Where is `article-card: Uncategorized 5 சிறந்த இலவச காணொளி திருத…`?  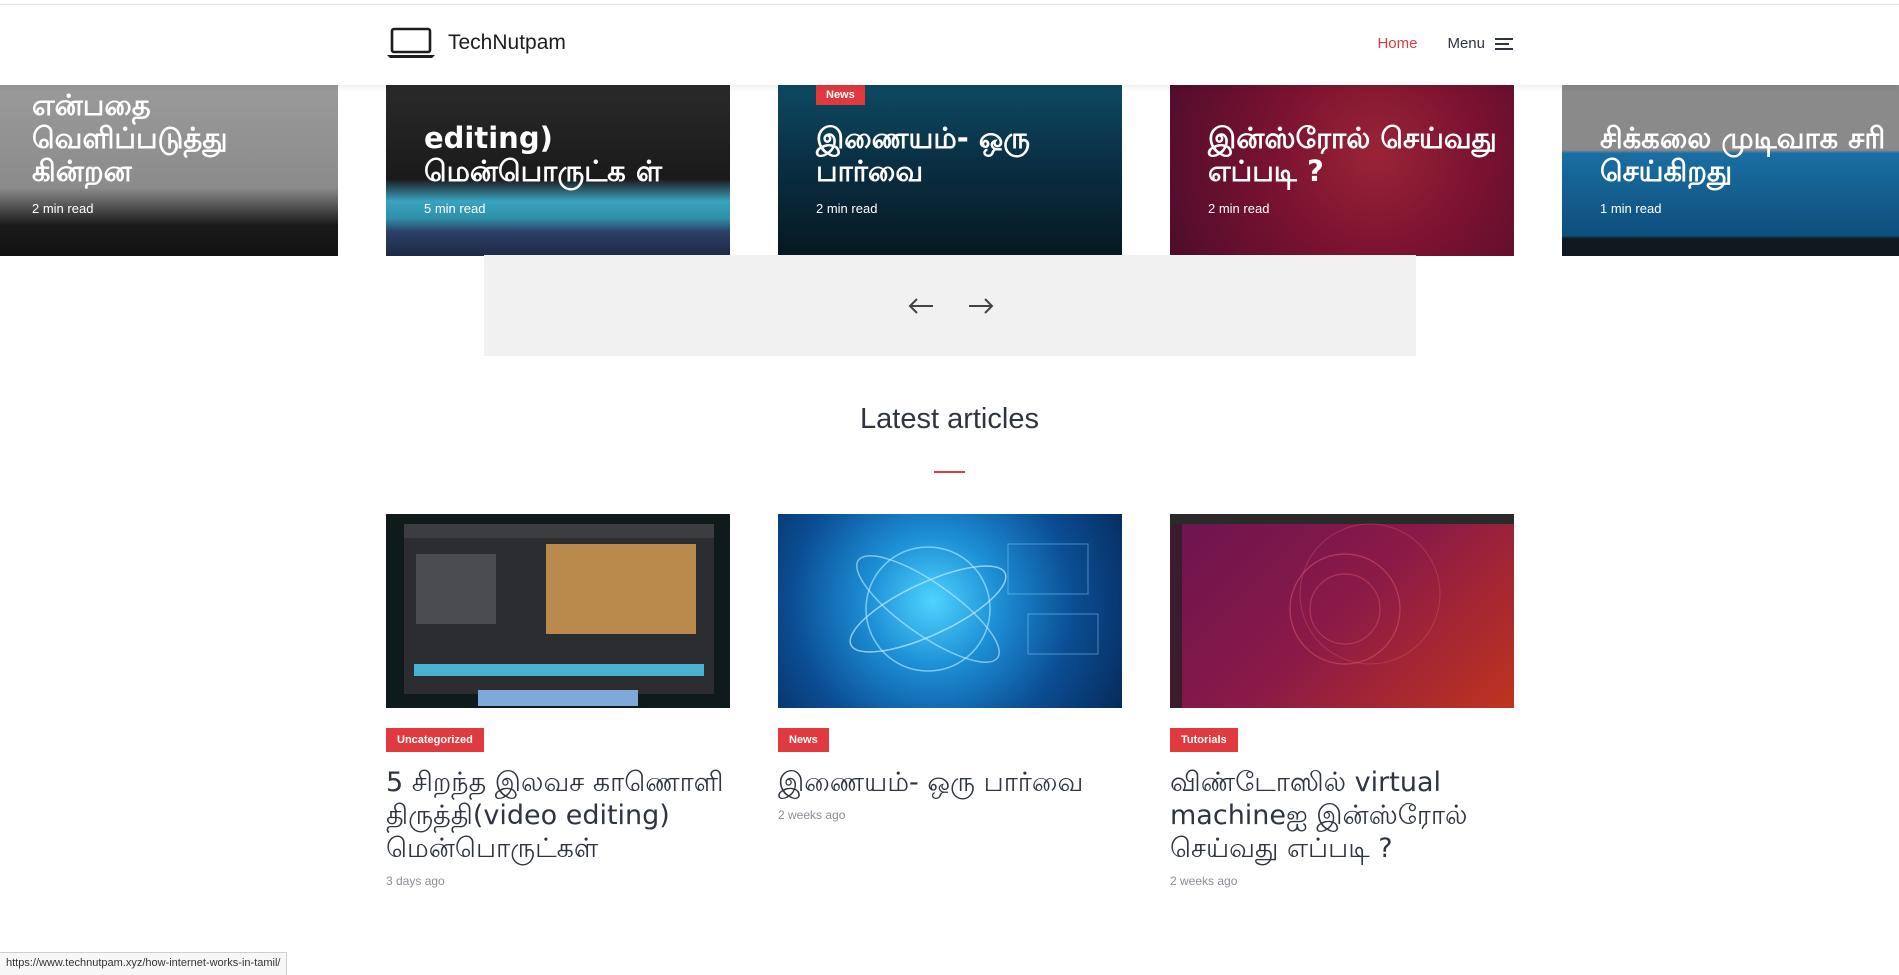
article-card: Uncategorized 5 சிறந்த இலவச காணொளி திருத… is located at coordinates (558, 701).